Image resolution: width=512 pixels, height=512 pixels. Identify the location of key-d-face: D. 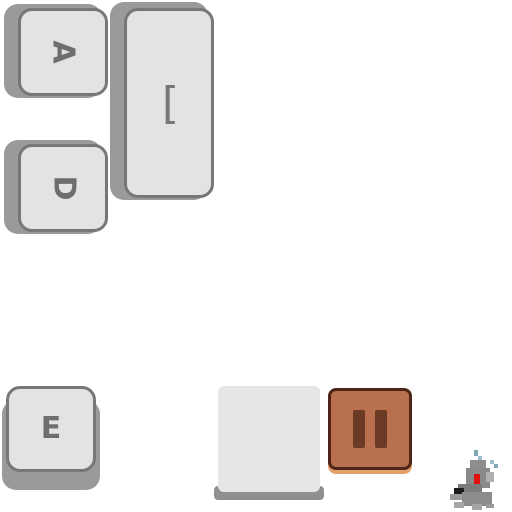
(63, 188).